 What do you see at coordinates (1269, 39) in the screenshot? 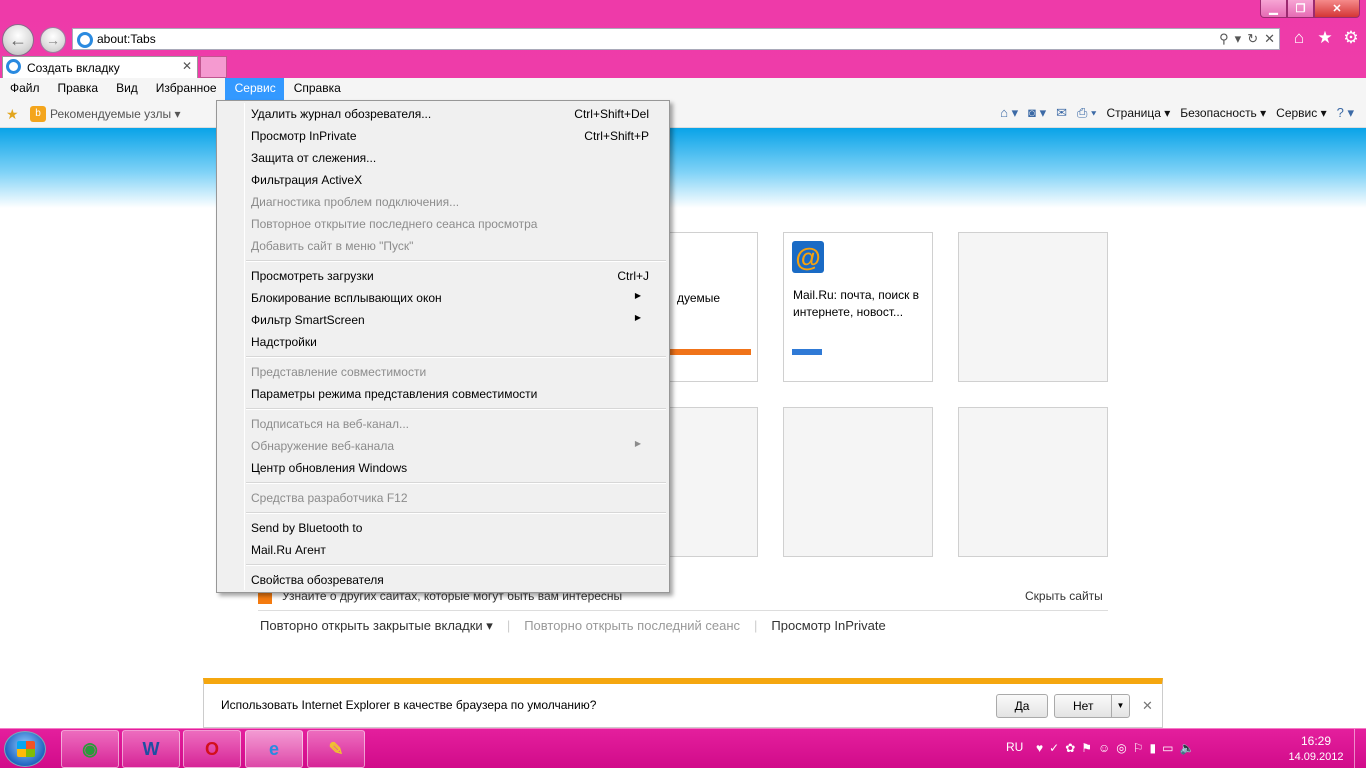
I see `stop-icon: ✕` at bounding box center [1269, 39].